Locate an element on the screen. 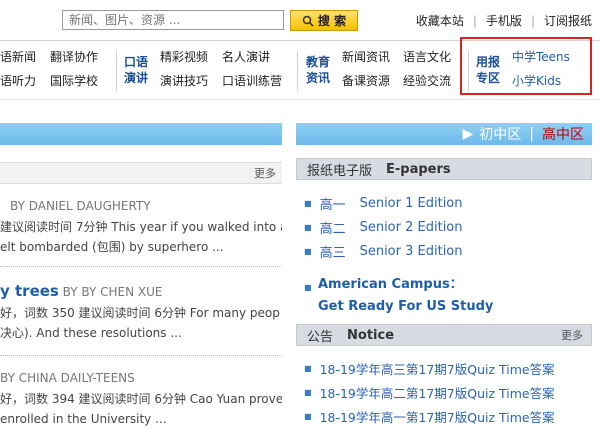  notice-header: 公告 Notice 更多 is located at coordinates (444, 335).